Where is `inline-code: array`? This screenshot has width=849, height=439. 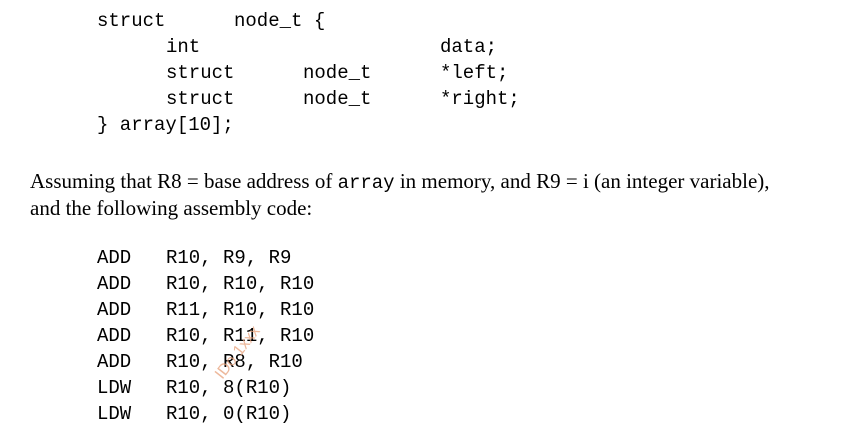
inline-code: array is located at coordinates (366, 183).